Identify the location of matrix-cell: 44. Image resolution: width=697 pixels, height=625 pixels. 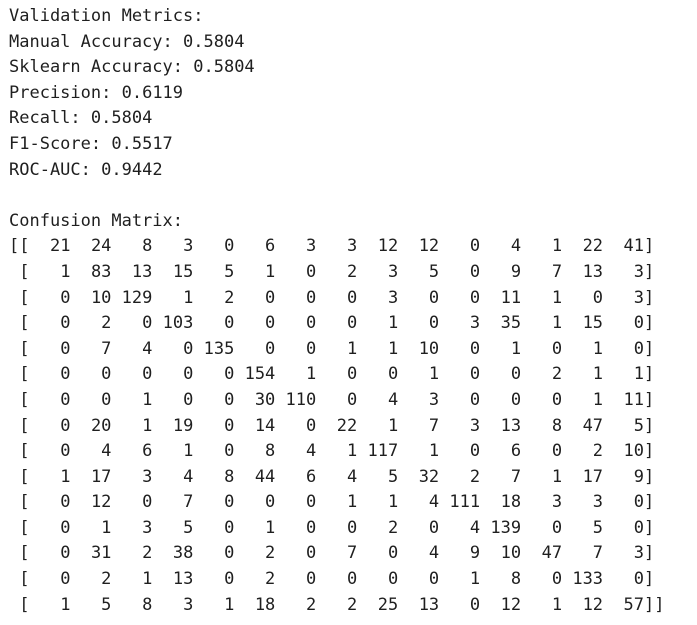
(265, 476).